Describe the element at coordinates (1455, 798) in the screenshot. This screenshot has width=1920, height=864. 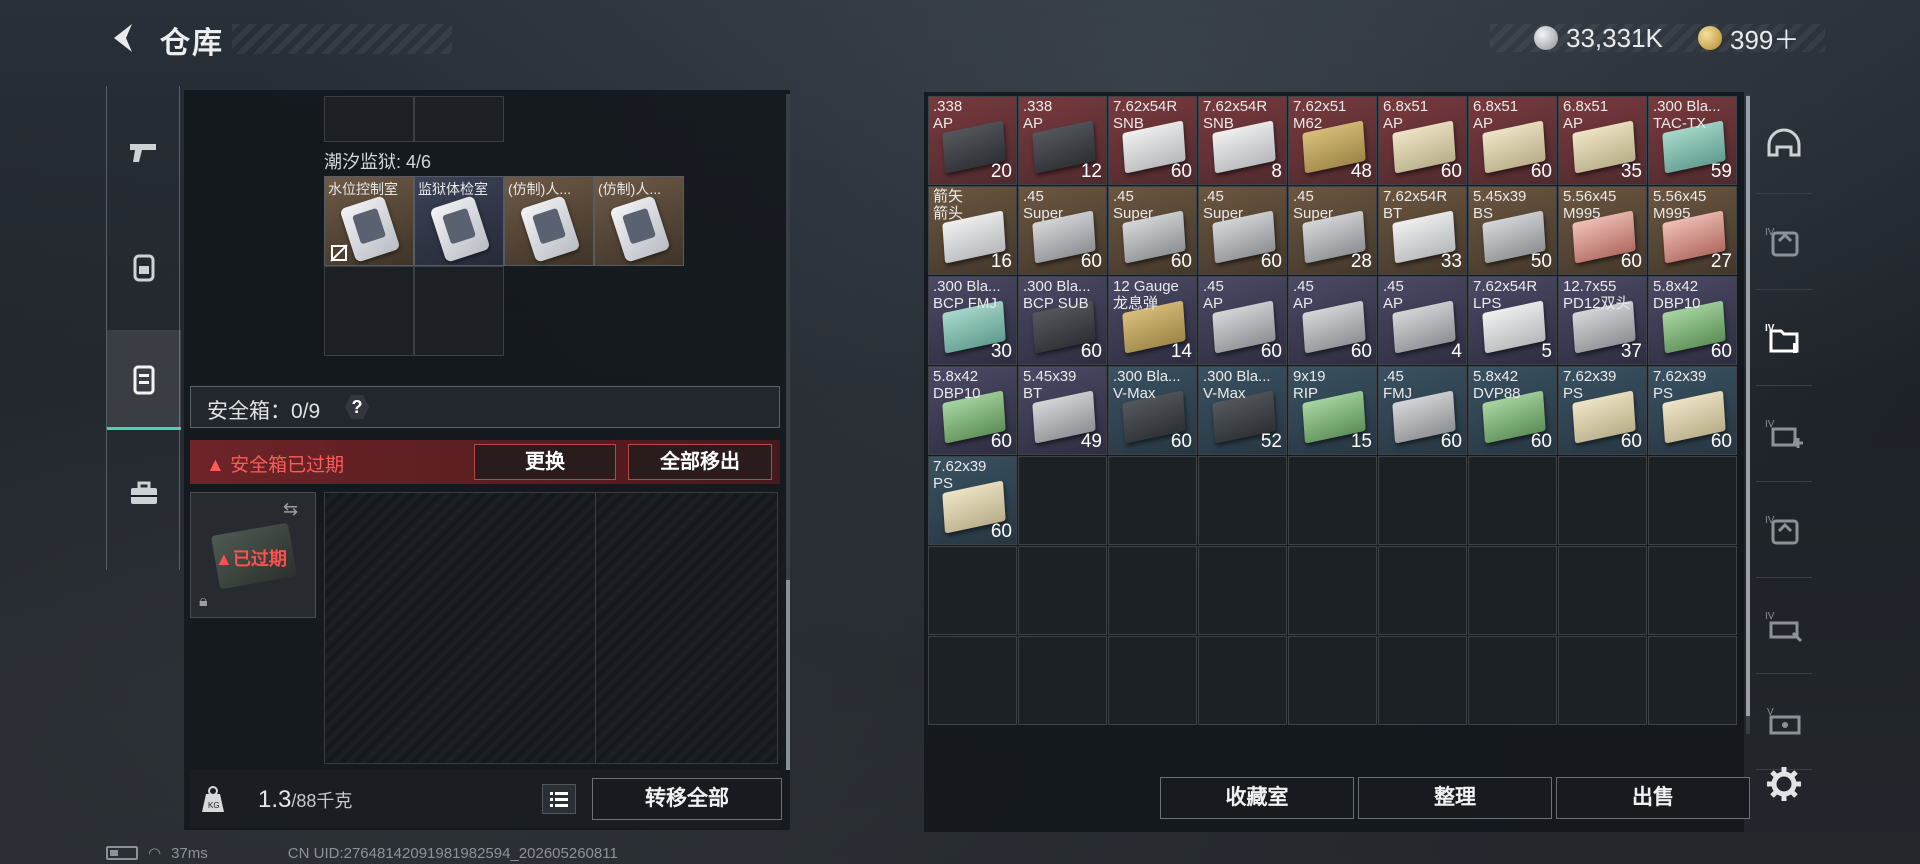
I see `sort-button: 整理` at that location.